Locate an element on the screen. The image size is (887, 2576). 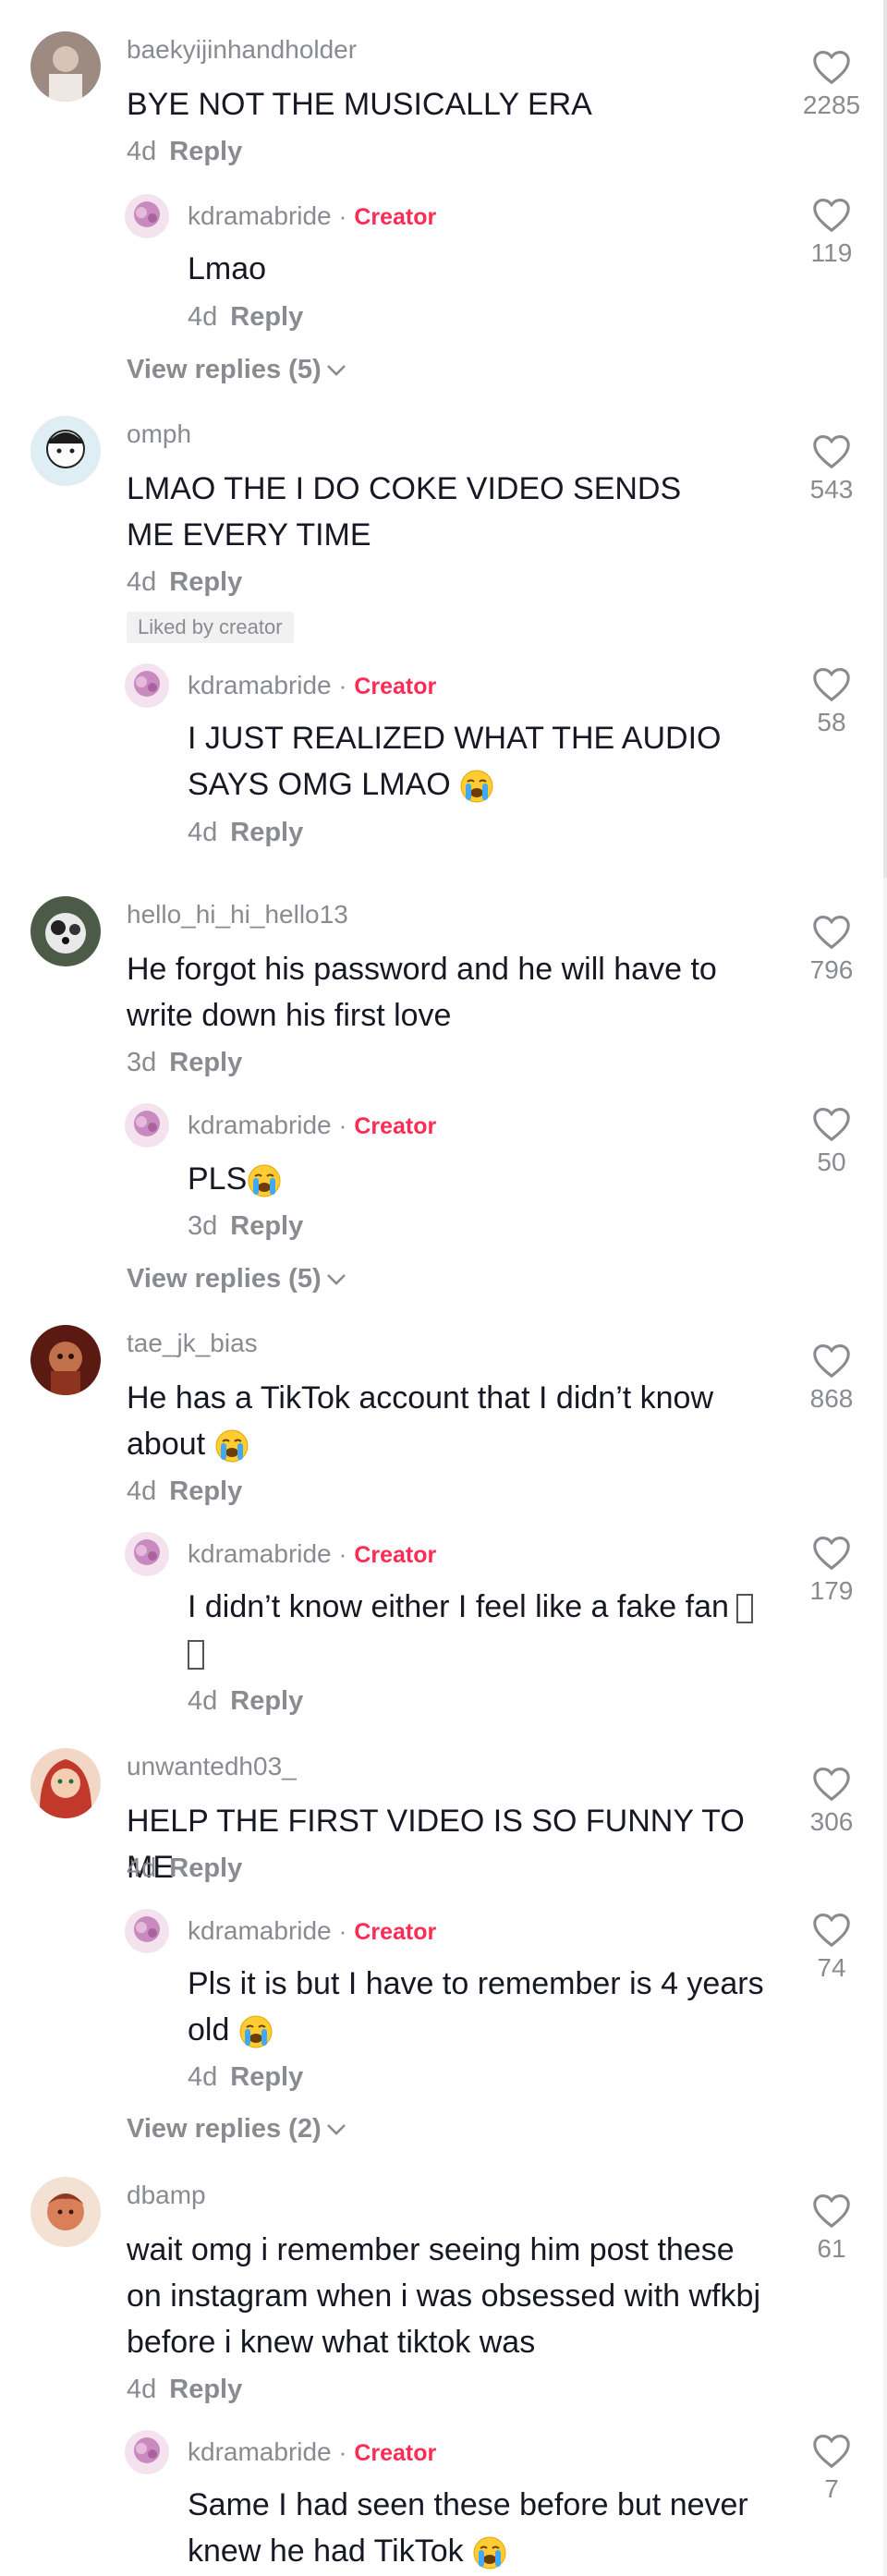
like-count: 119 is located at coordinates (831, 252).